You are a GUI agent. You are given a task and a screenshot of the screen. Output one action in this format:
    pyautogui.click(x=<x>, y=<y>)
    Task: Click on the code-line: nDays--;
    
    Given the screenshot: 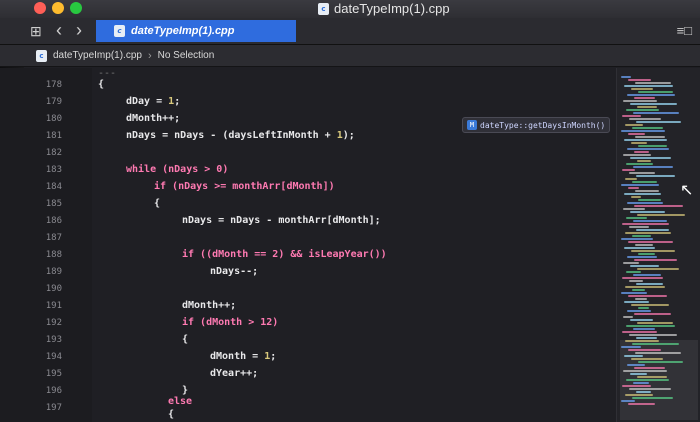 What is the action you would take?
    pyautogui.click(x=234, y=271)
    